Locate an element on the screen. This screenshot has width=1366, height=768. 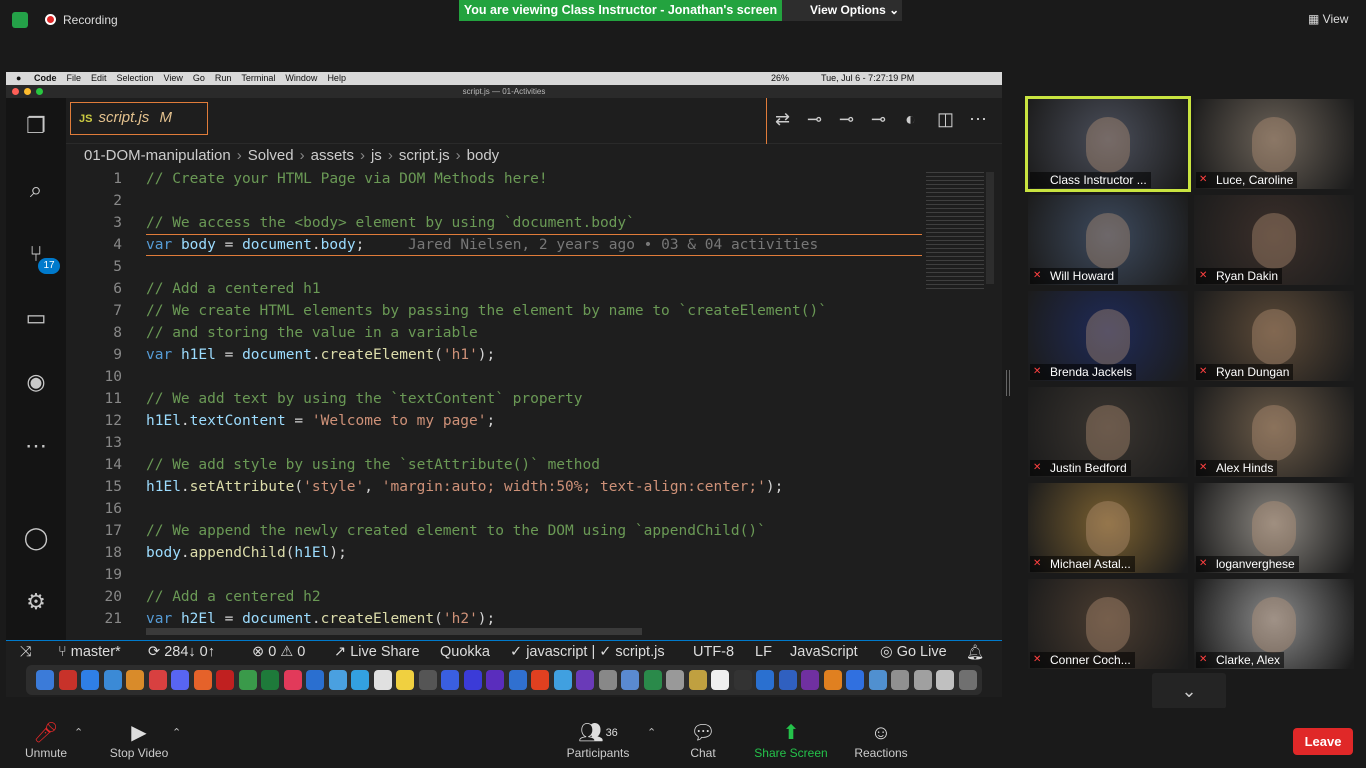
vertical-scrollbar is located at coordinates (990, 228).